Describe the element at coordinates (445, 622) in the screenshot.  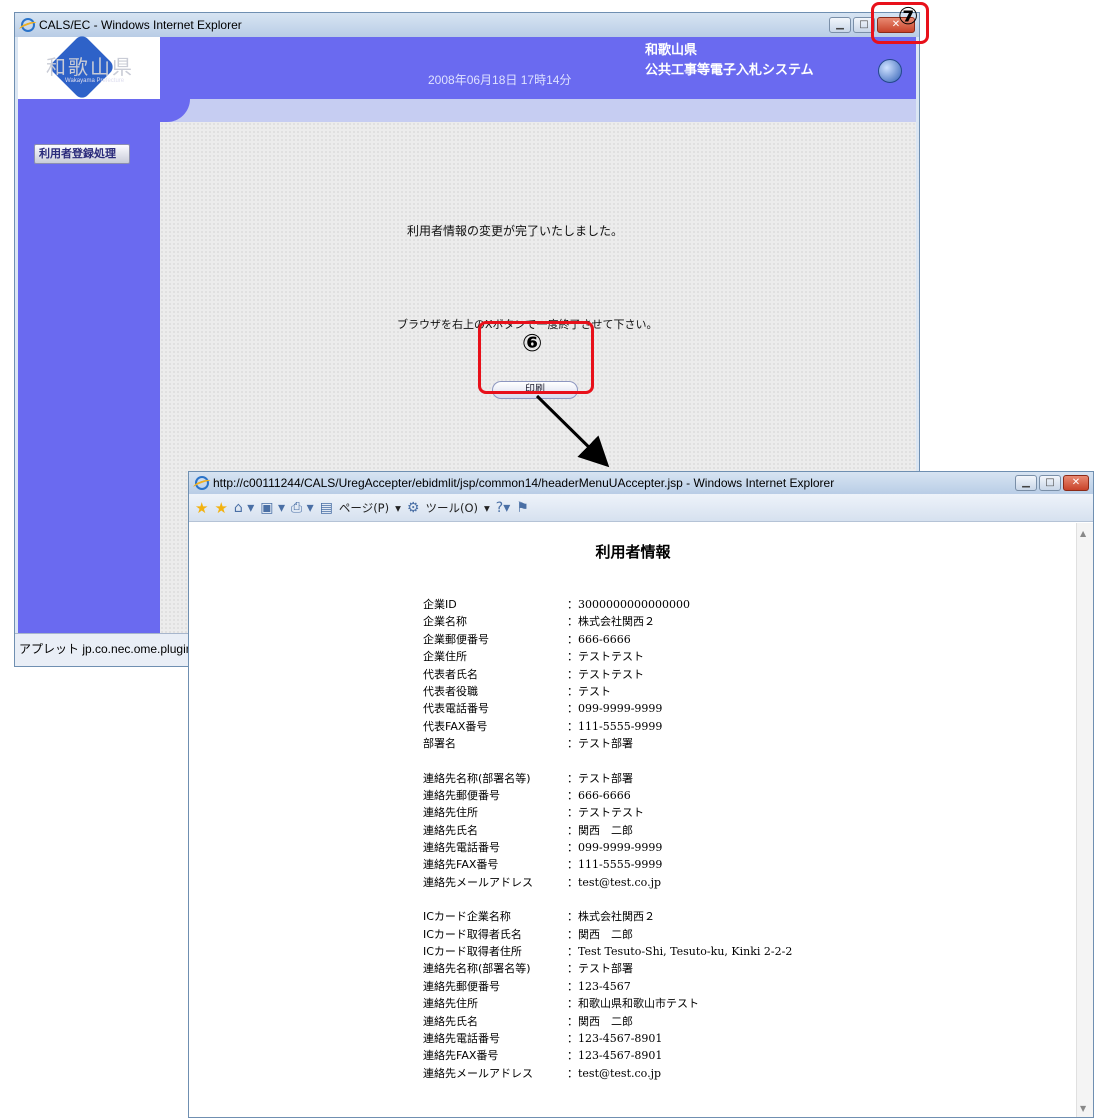
I see `info-label: 企業名称` at that location.